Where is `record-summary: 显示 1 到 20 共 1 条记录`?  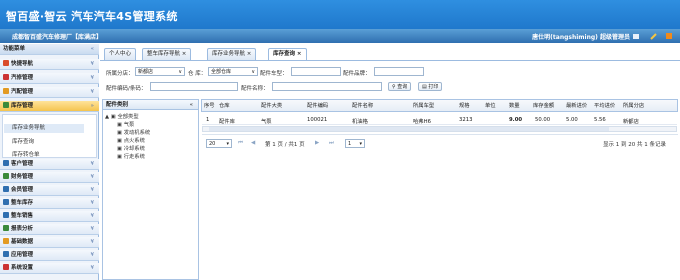 record-summary: 显示 1 到 20 共 1 条记录 is located at coordinates (634, 145).